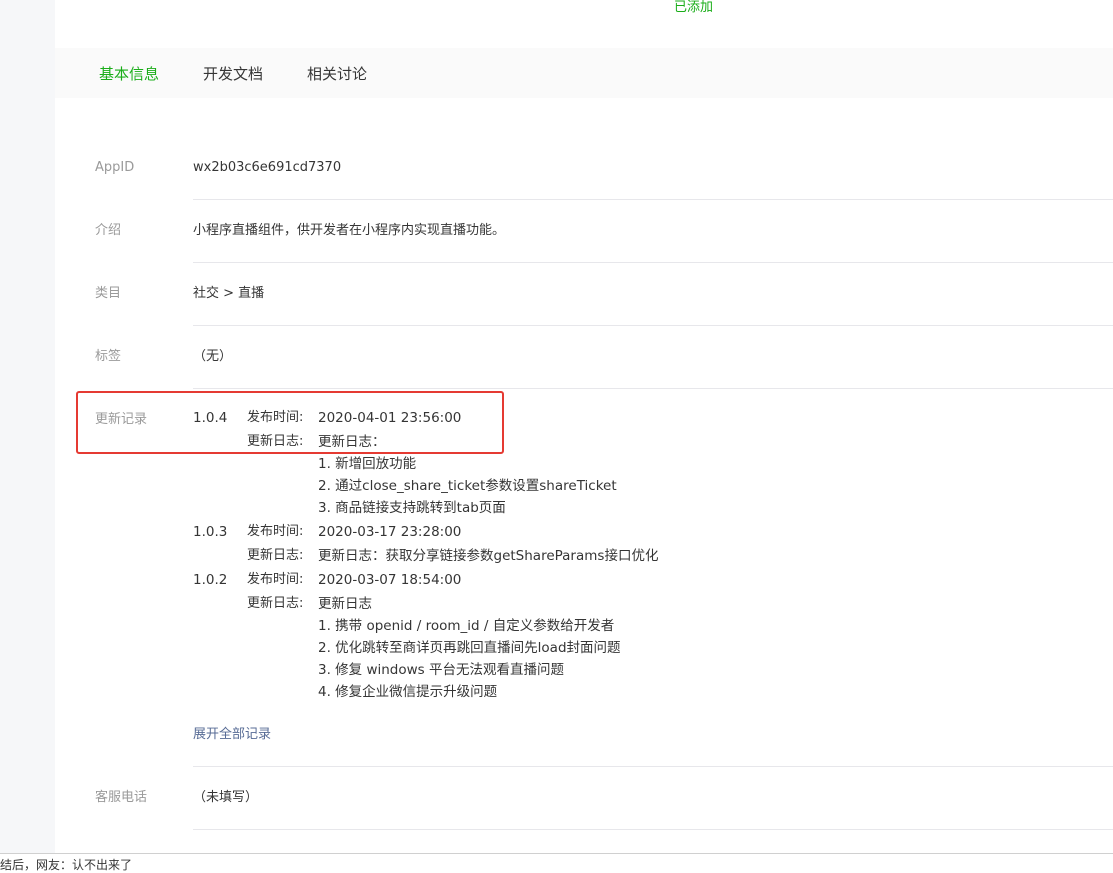  I want to click on update-log-line: 3. 商品链接支持跳转到tab页面, so click(412, 508).